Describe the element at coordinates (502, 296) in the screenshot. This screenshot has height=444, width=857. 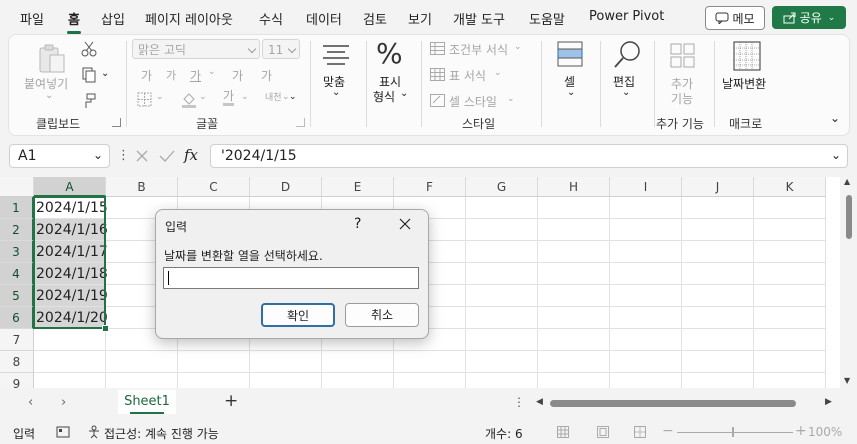
I see `cell-g5` at that location.